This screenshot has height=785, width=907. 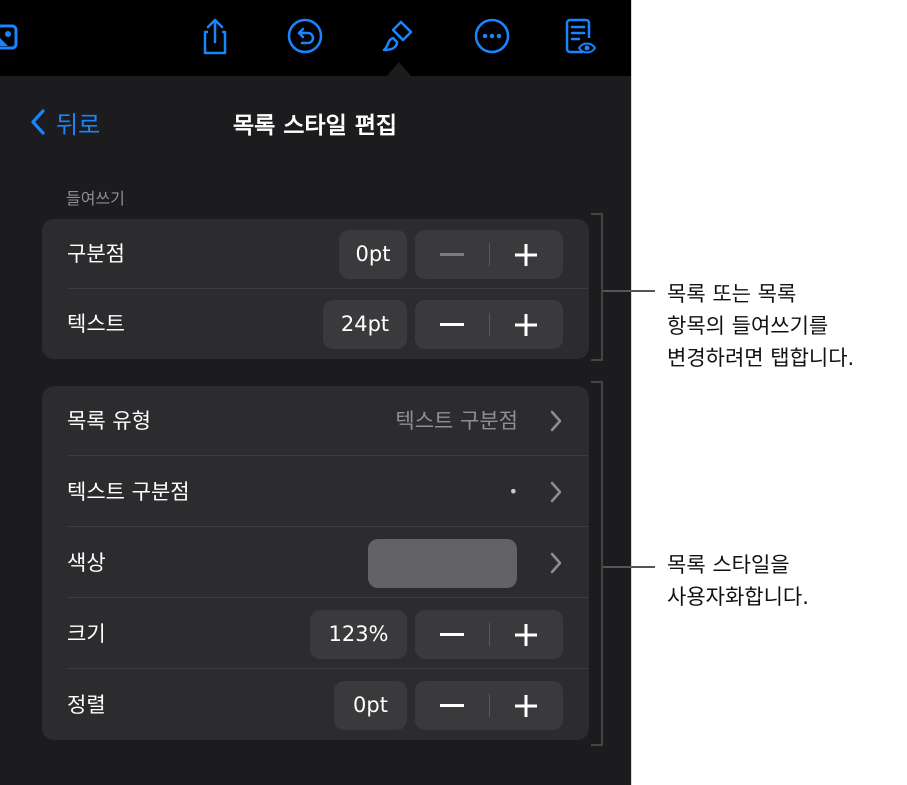 I want to click on list-type-value: 텍스트 구분점, so click(x=456, y=421).